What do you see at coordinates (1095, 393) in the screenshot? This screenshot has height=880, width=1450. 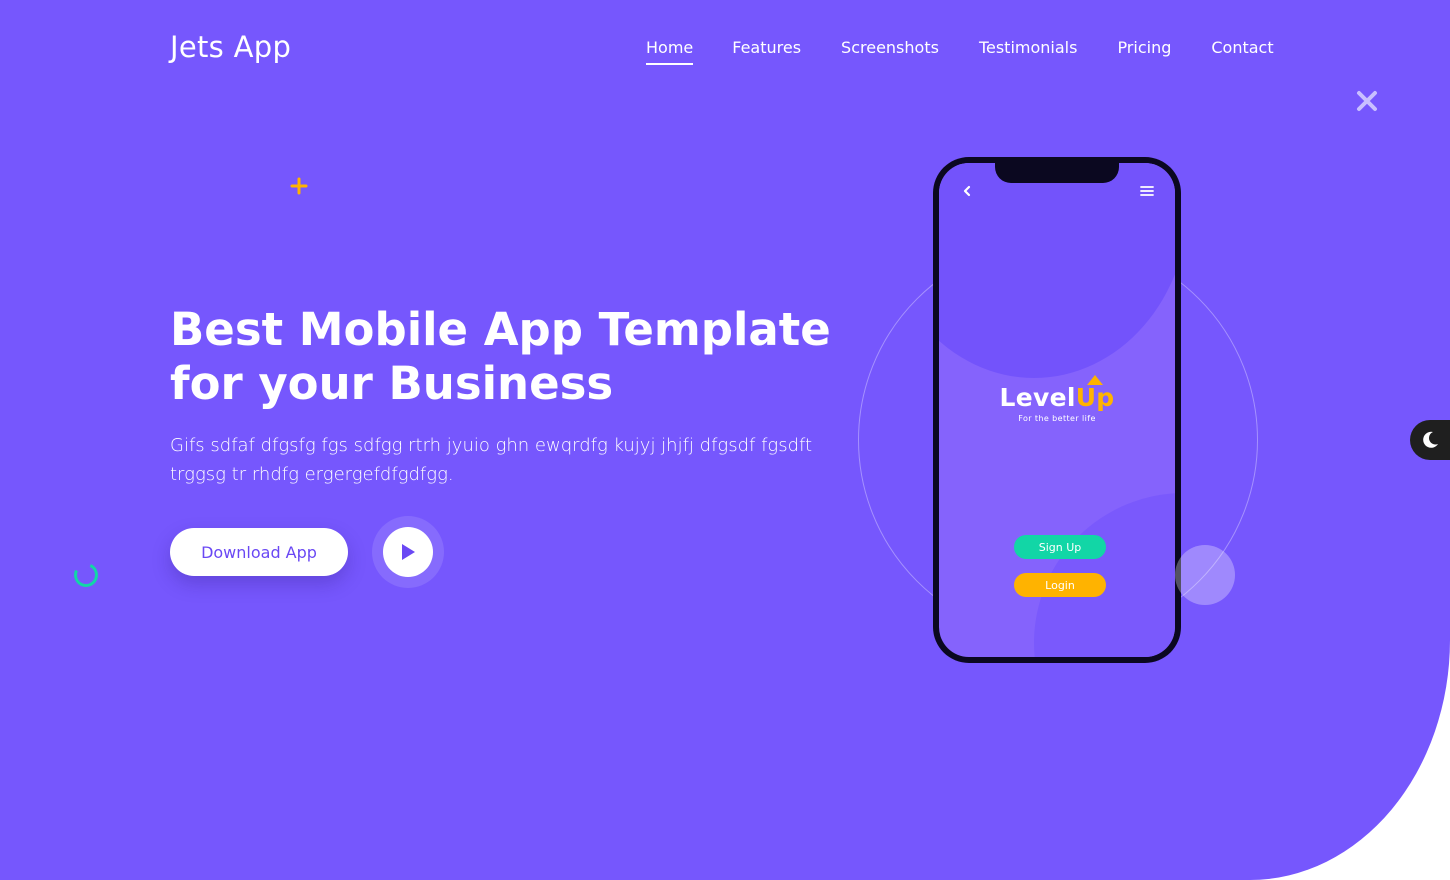 I see `logo-up-text: Up` at bounding box center [1095, 393].